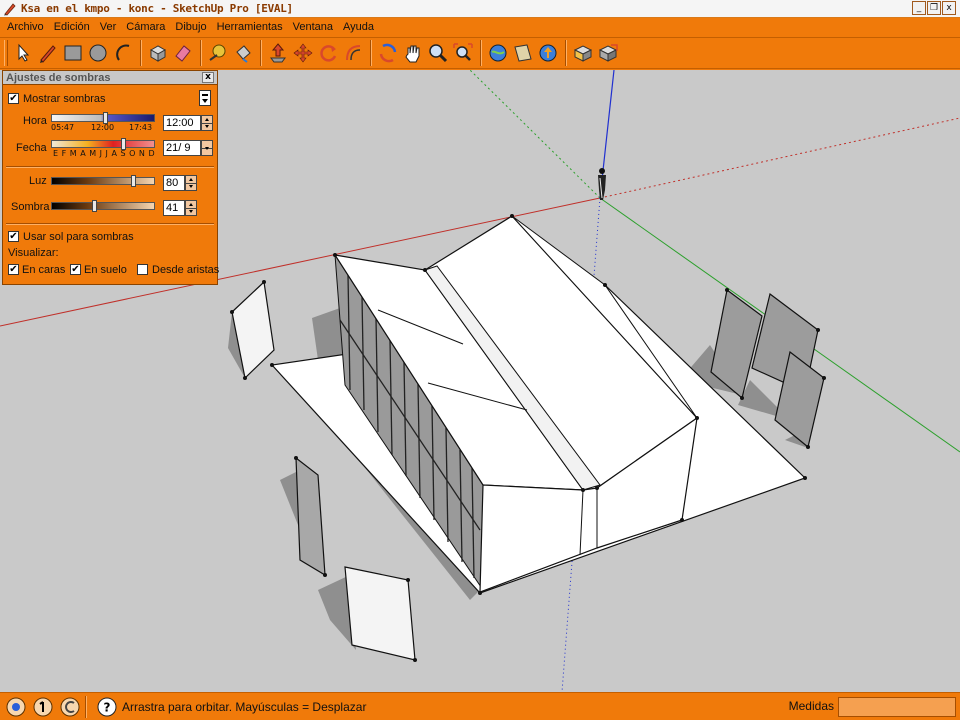 Image resolution: width=960 pixels, height=720 pixels. Describe the element at coordinates (250, 27) in the screenshot. I see `menu-herramientas: Herramientas` at that location.